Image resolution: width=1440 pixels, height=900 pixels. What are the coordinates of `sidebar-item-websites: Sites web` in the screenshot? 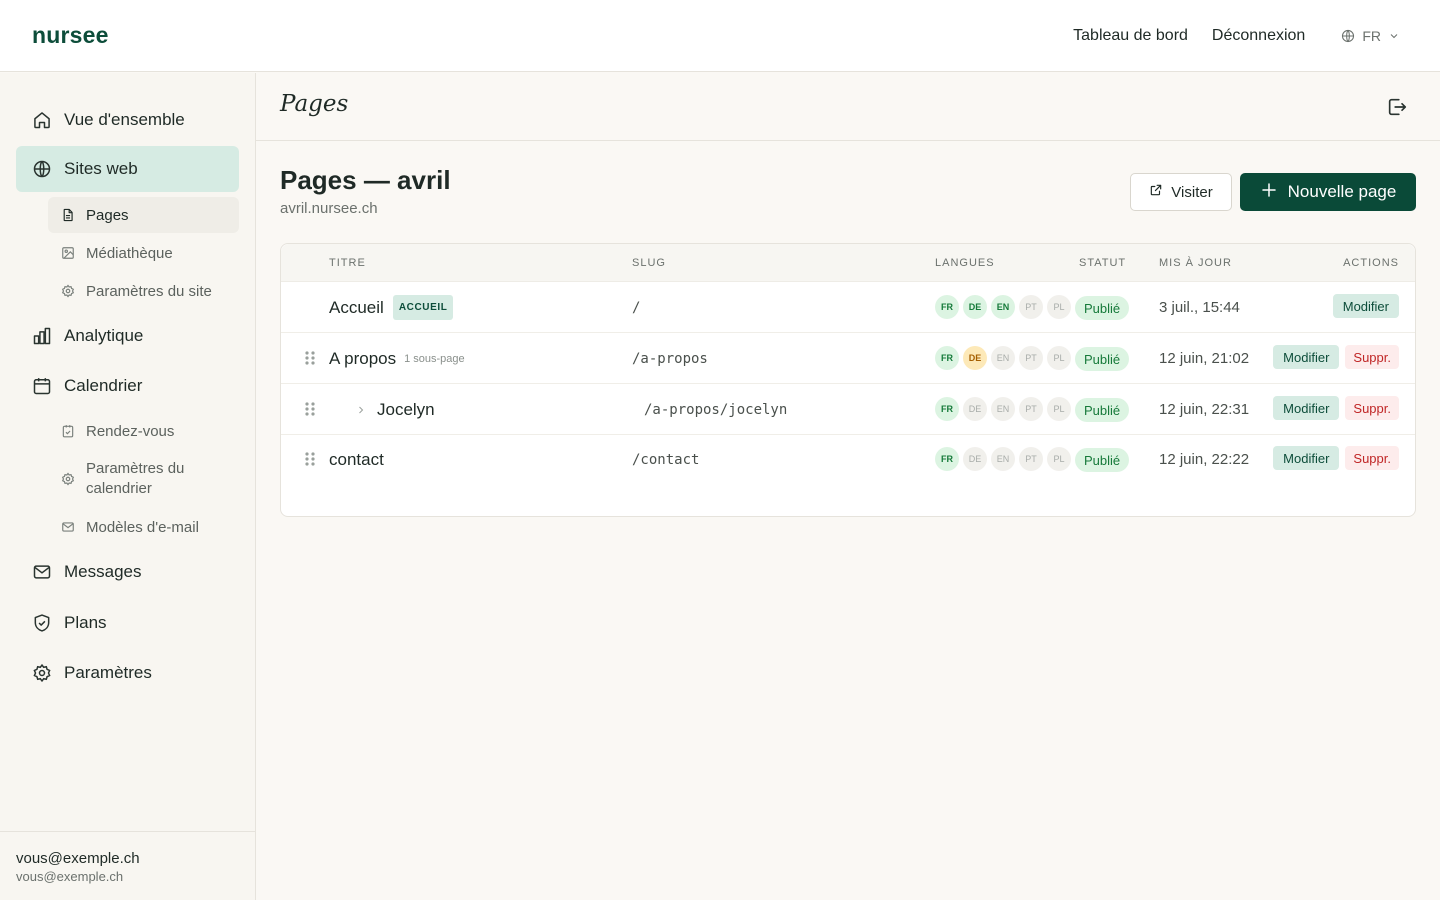 It's located at (127, 169).